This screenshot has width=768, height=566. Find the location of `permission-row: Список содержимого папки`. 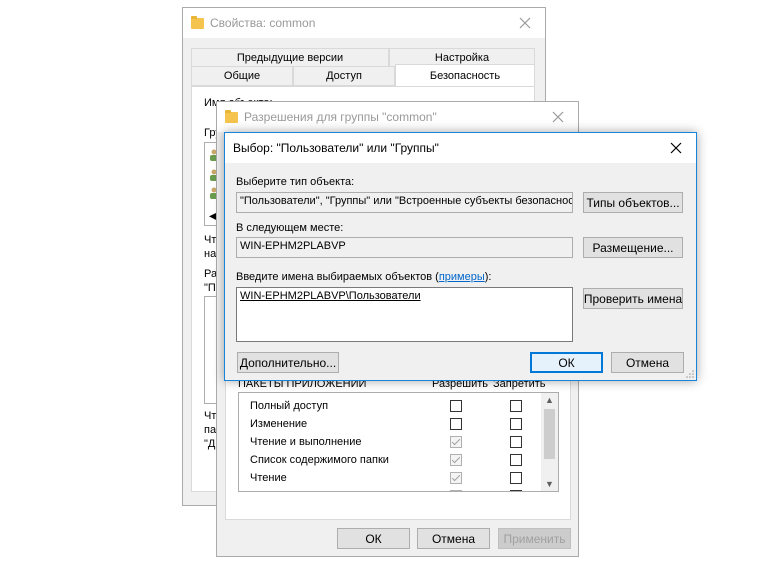

permission-row: Список содержимого папки is located at coordinates (389, 461).